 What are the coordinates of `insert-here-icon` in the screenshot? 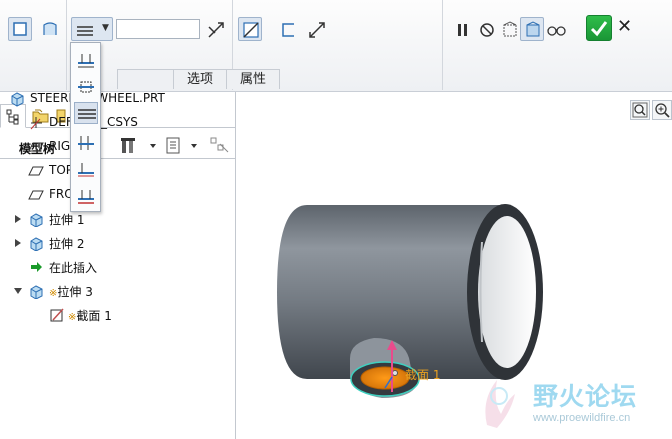 It's located at (36, 267).